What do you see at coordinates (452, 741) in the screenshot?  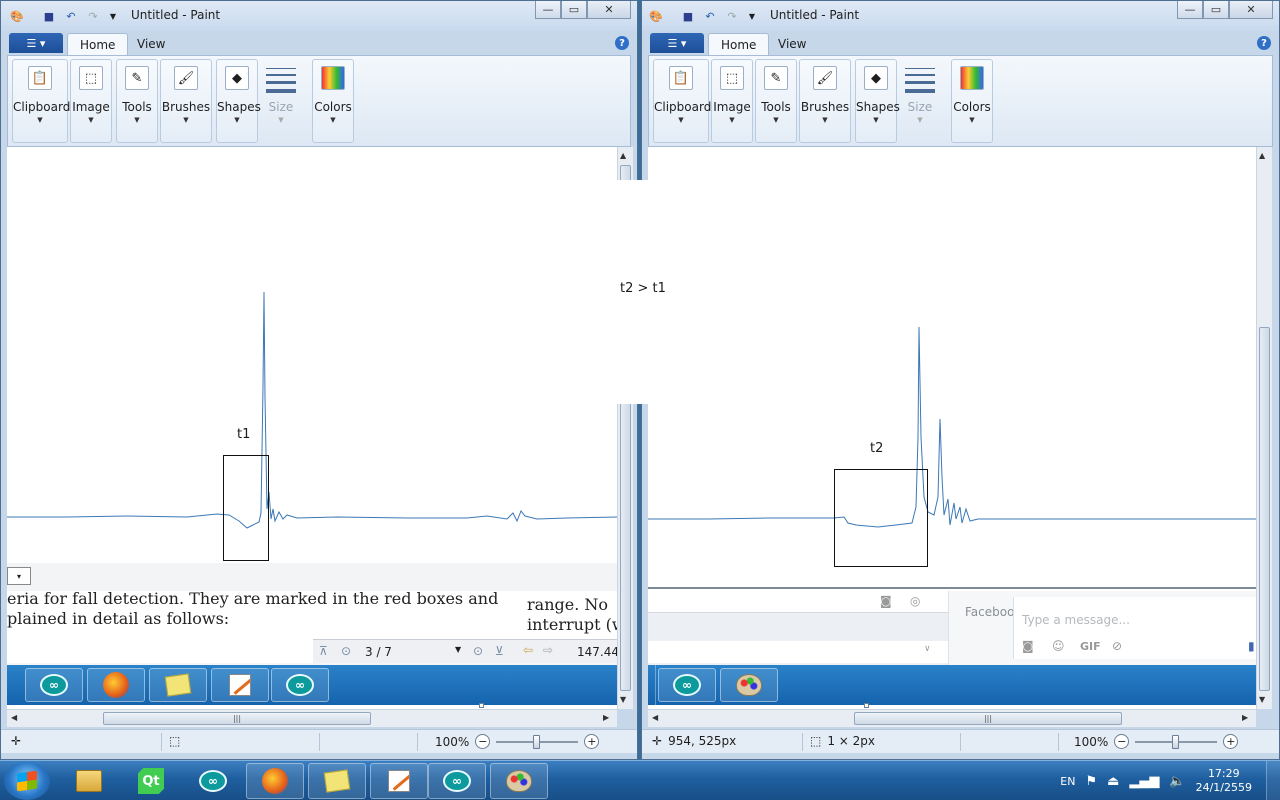 I see `zoom-level: 100%` at bounding box center [452, 741].